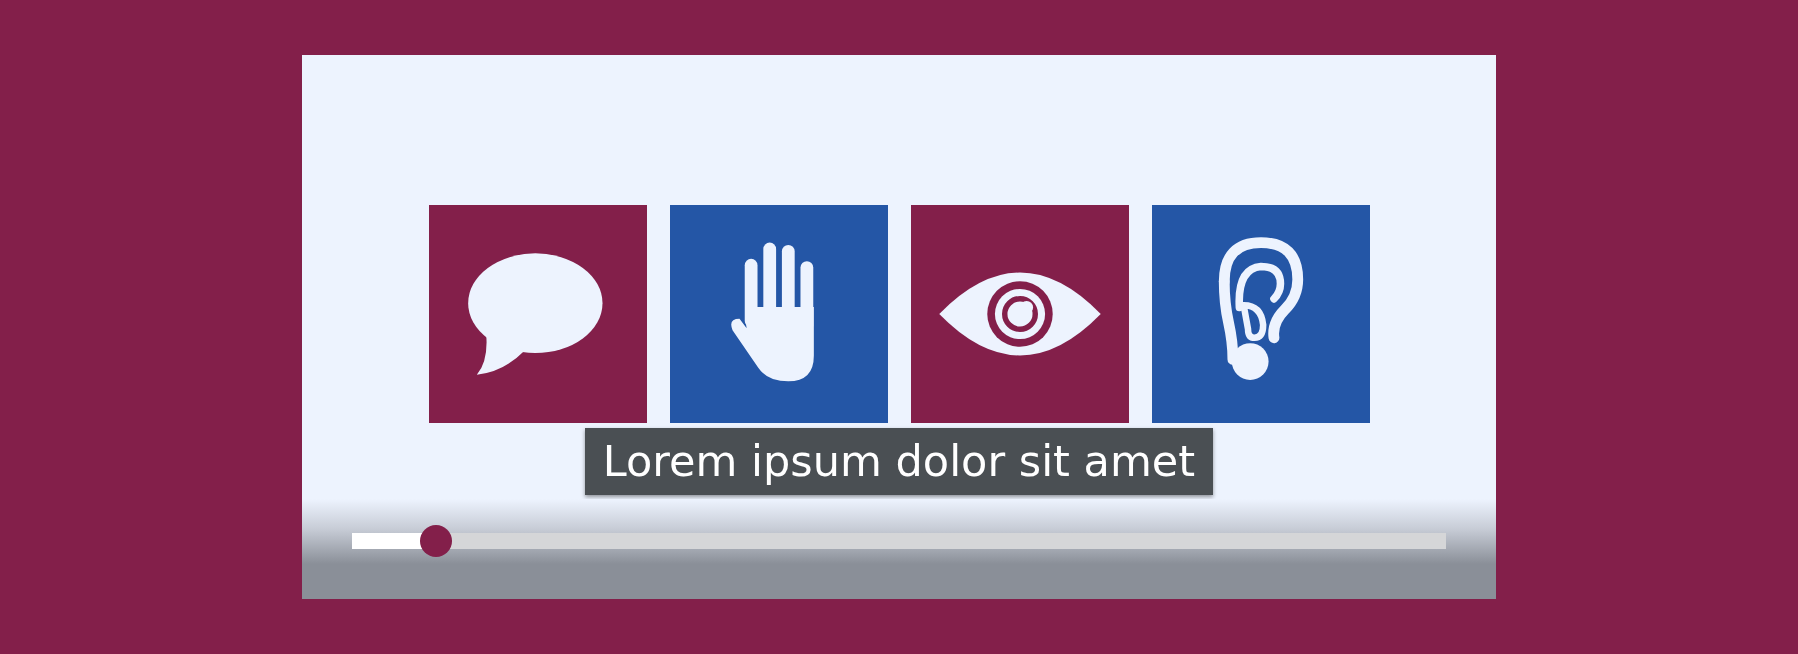 The height and width of the screenshot is (654, 1798). Describe the element at coordinates (899, 541) in the screenshot. I see `progress-track` at that location.